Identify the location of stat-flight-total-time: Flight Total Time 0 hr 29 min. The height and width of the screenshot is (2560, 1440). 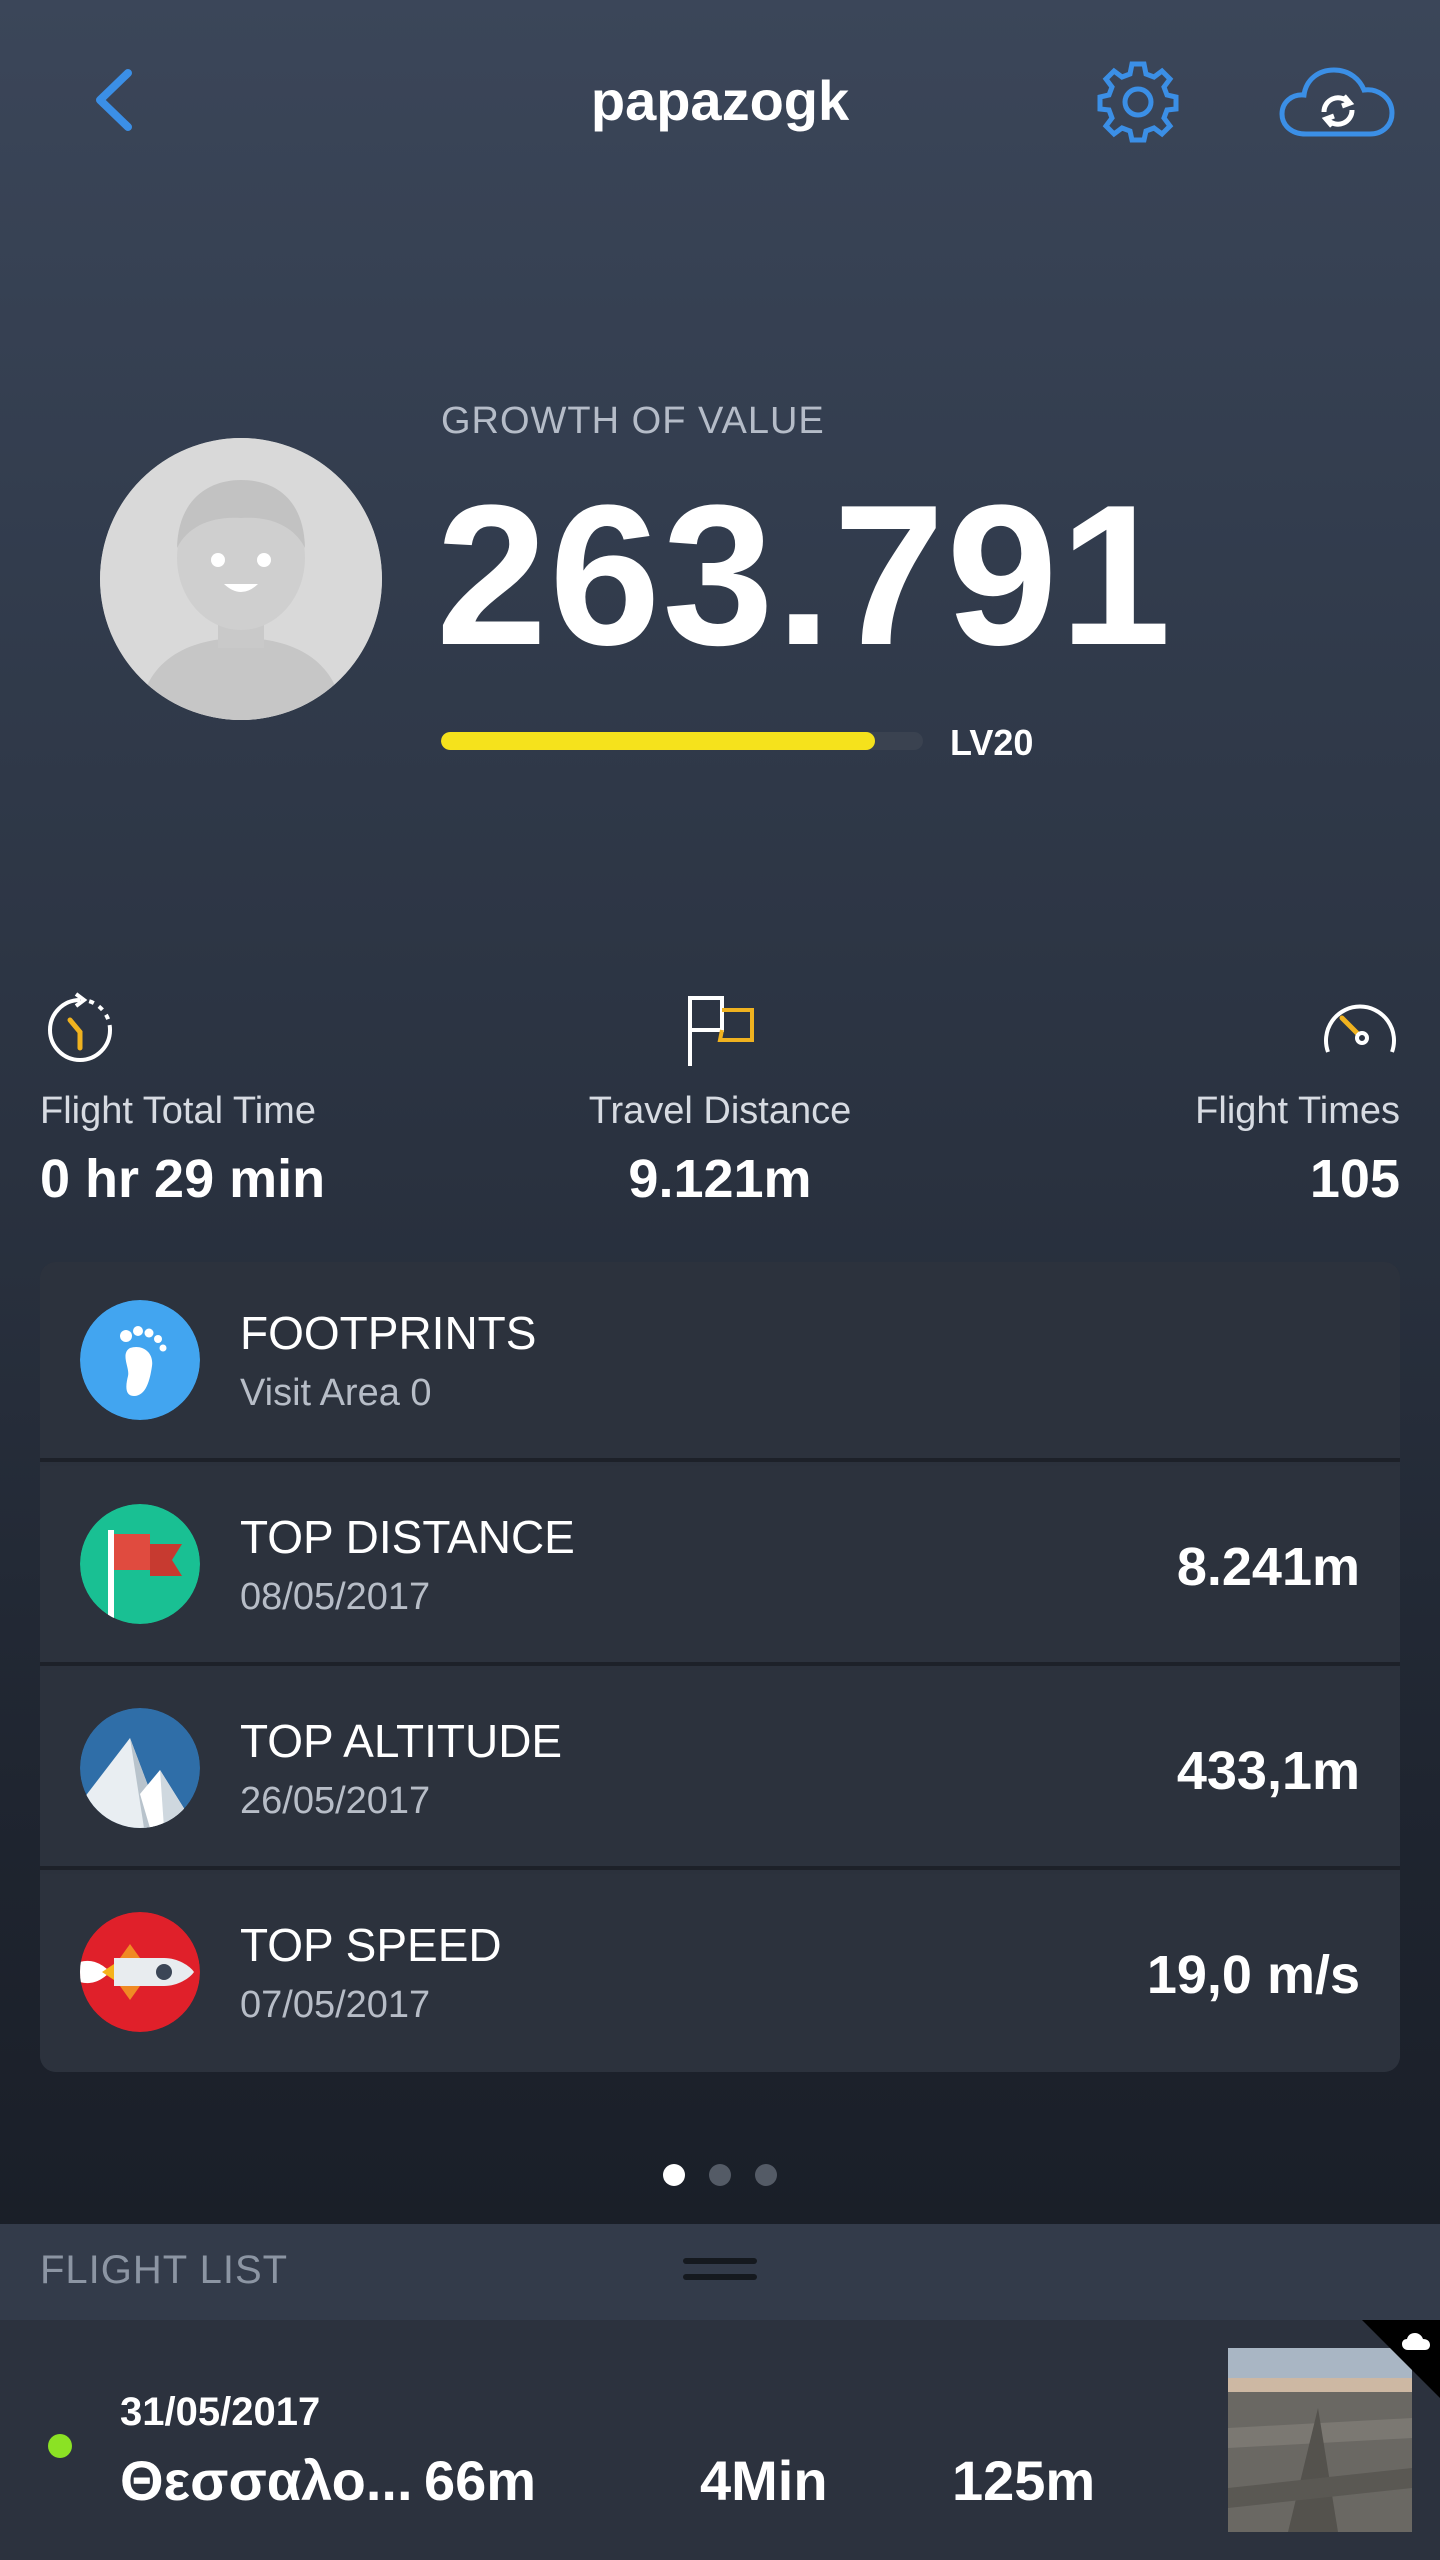
(260, 1105).